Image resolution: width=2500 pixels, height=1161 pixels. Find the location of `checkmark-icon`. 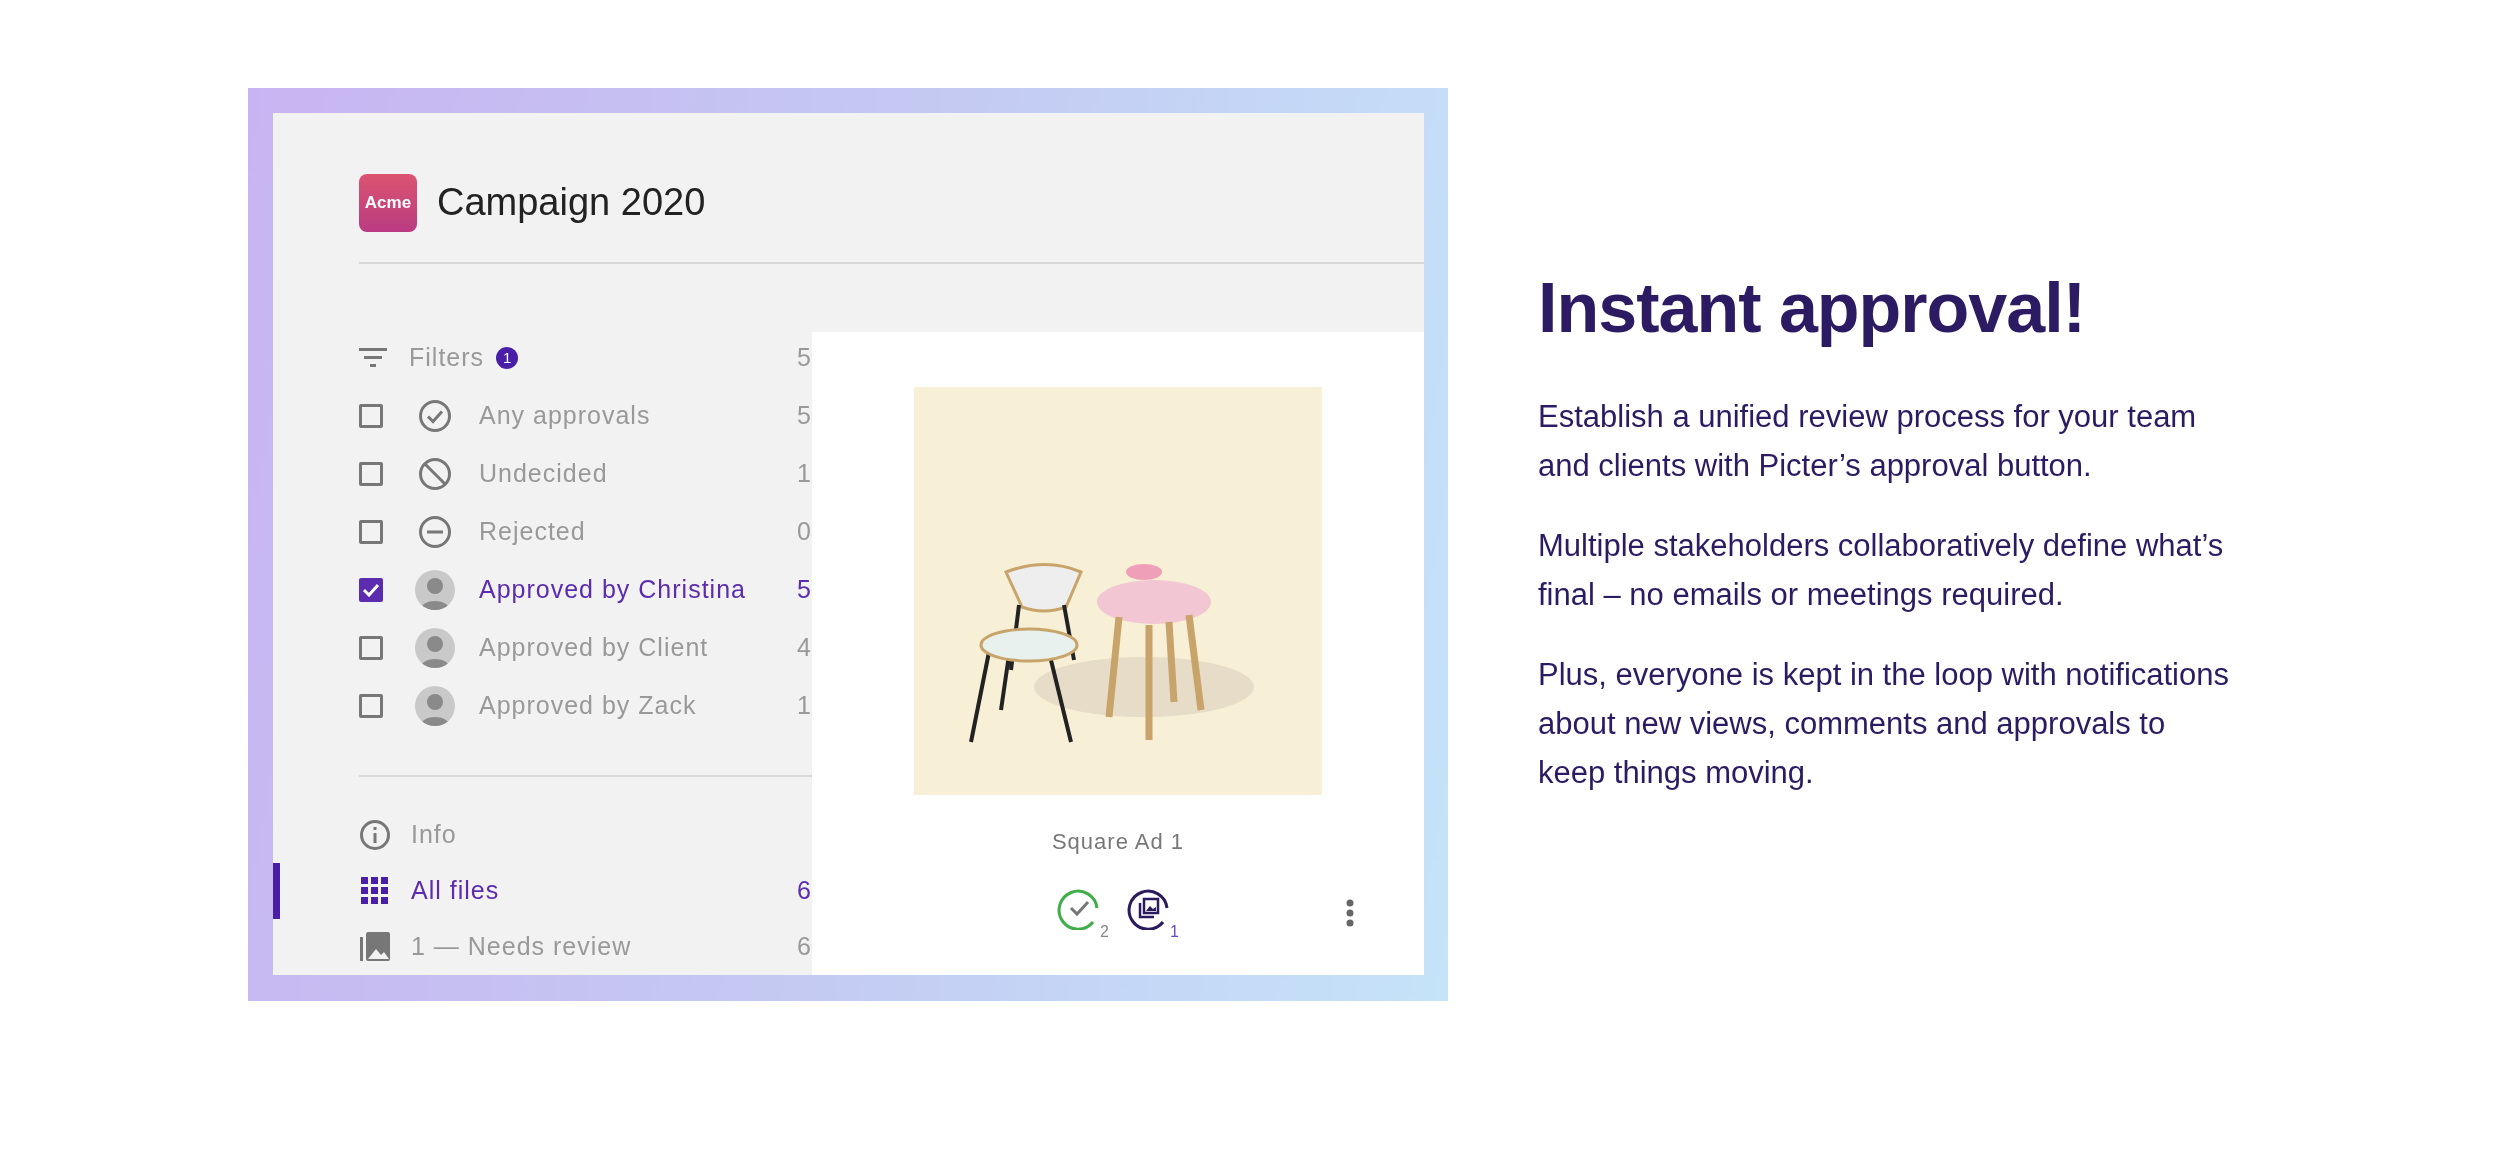

checkmark-icon is located at coordinates (371, 590).